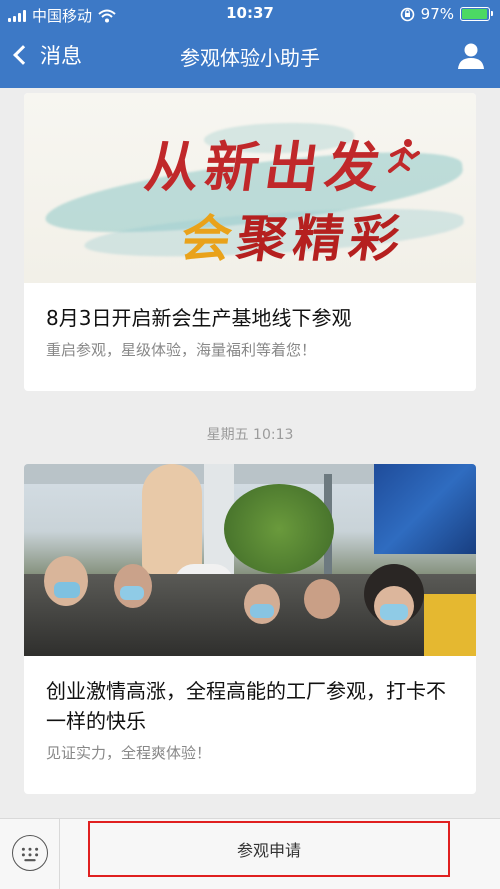 Image resolution: width=500 pixels, height=889 pixels. I want to click on battery-percent: 97%, so click(437, 14).